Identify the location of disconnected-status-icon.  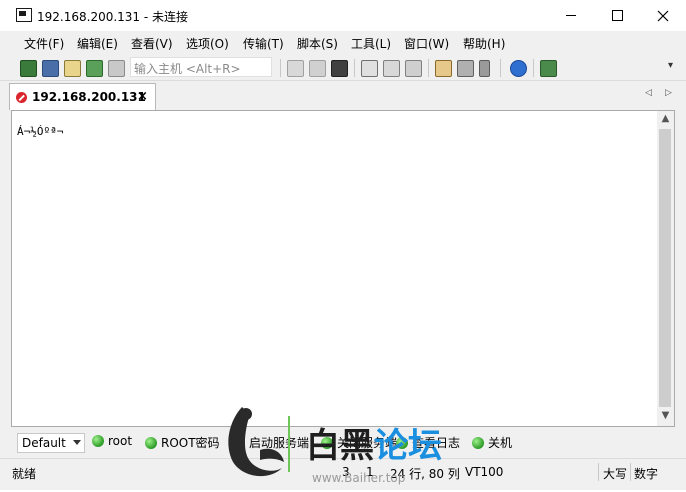
(21, 97).